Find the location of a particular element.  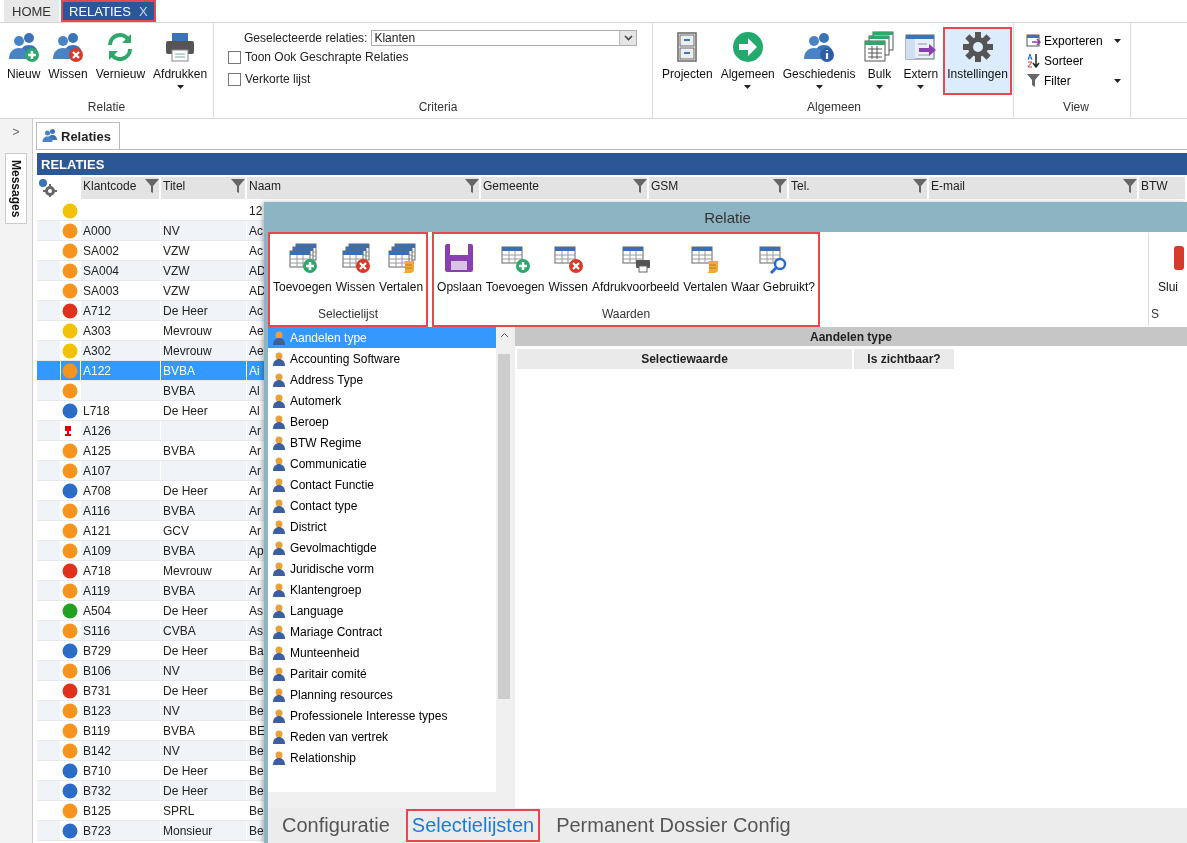

tab: Permanent Dossier Config is located at coordinates (673, 825).